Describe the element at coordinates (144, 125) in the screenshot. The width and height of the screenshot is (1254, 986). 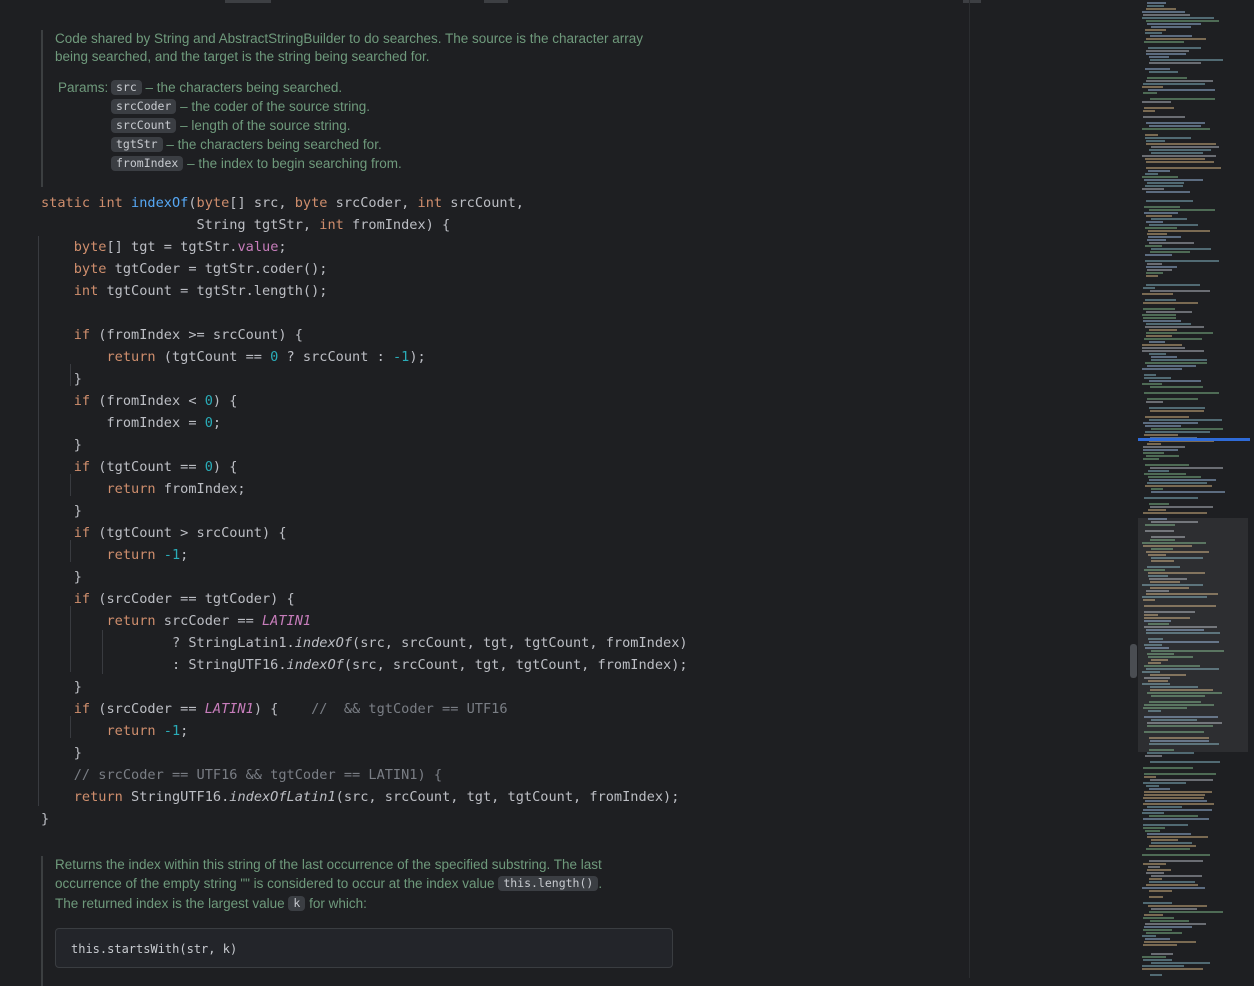
I see `param-name: srcCount` at that location.